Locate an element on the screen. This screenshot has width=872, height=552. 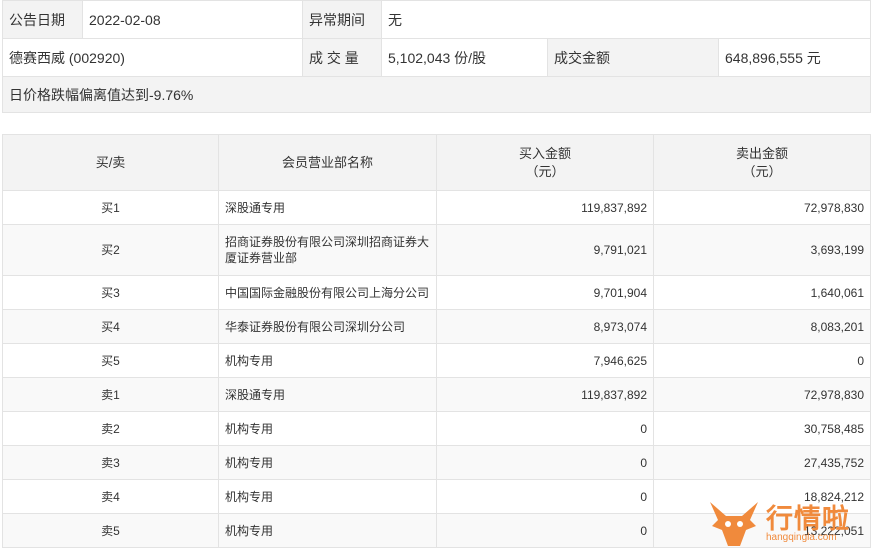
row-side: 卖5 is located at coordinates (110, 530).